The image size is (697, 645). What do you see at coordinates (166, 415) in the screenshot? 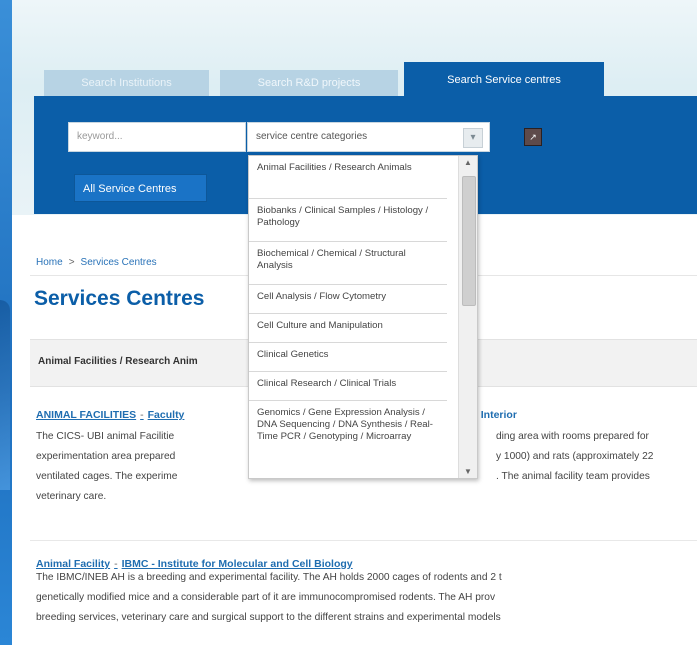
I see `entry-institution-link: Faculty` at bounding box center [166, 415].